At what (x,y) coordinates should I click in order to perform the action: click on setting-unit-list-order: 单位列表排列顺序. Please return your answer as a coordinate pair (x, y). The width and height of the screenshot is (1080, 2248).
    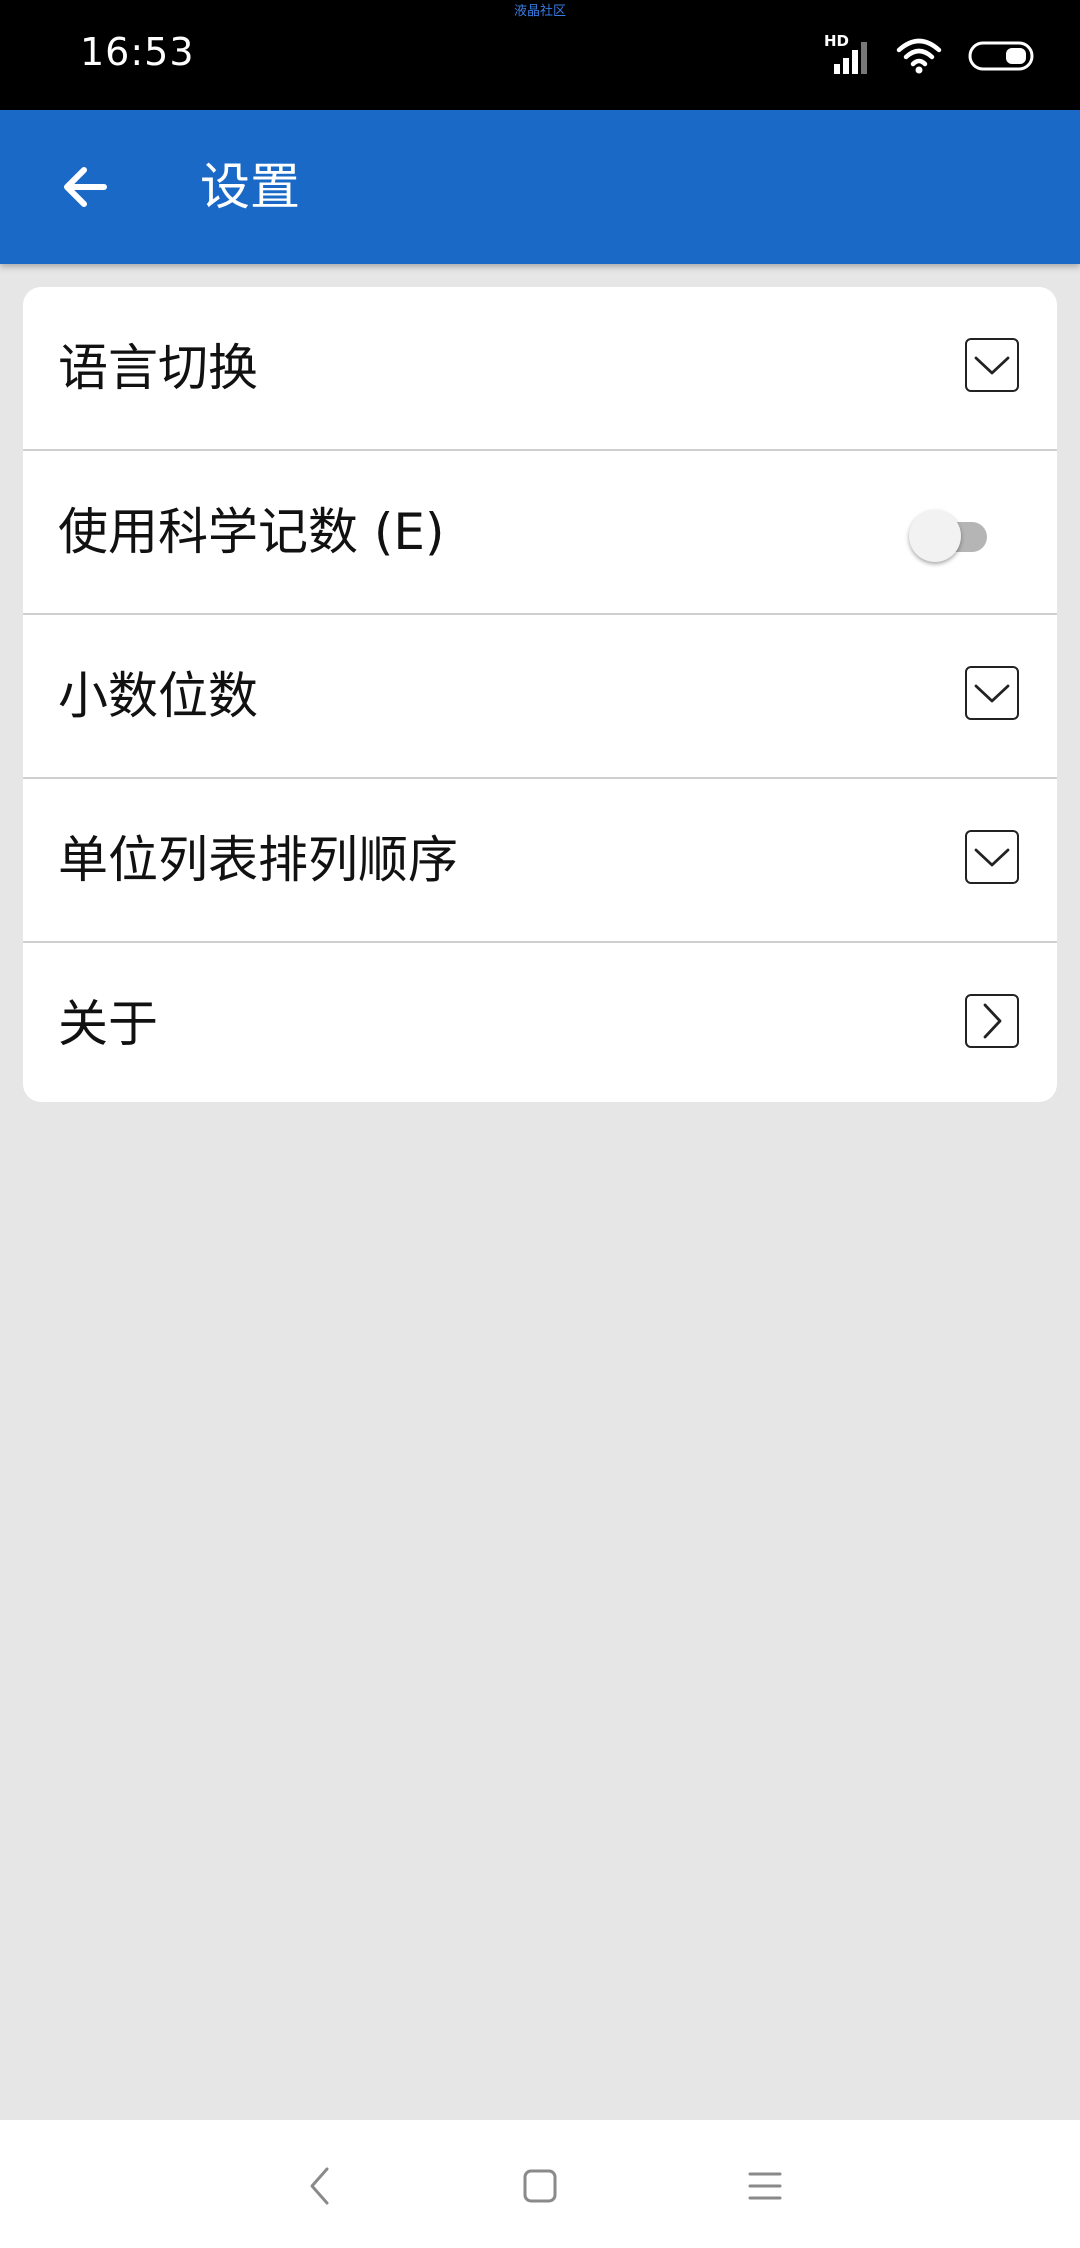
    Looking at the image, I should click on (540, 861).